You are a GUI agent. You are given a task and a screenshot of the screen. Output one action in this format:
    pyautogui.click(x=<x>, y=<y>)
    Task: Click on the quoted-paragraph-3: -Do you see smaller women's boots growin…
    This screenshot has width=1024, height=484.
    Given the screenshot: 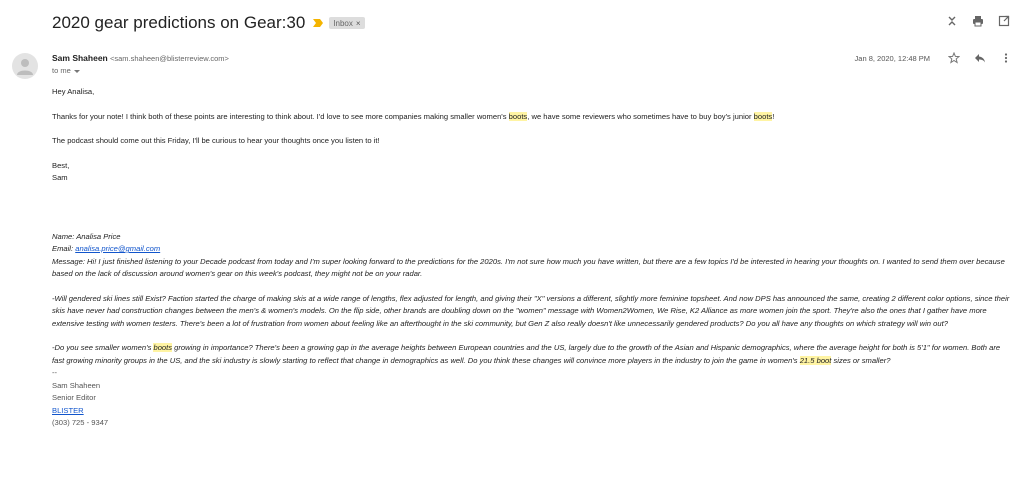 What is the action you would take?
    pyautogui.click(x=532, y=354)
    